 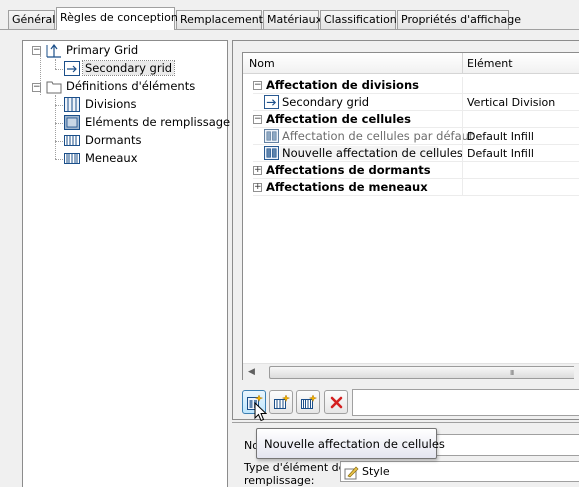 I want to click on table-row: Secondary grid Vertical Division, so click(x=411, y=102).